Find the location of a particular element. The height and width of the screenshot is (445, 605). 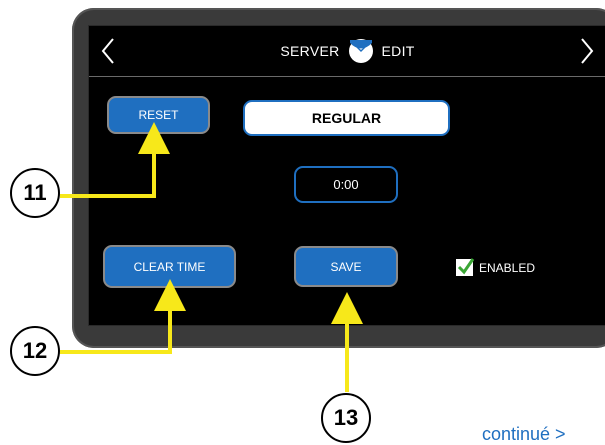

continue-link: continué > is located at coordinates (524, 434).